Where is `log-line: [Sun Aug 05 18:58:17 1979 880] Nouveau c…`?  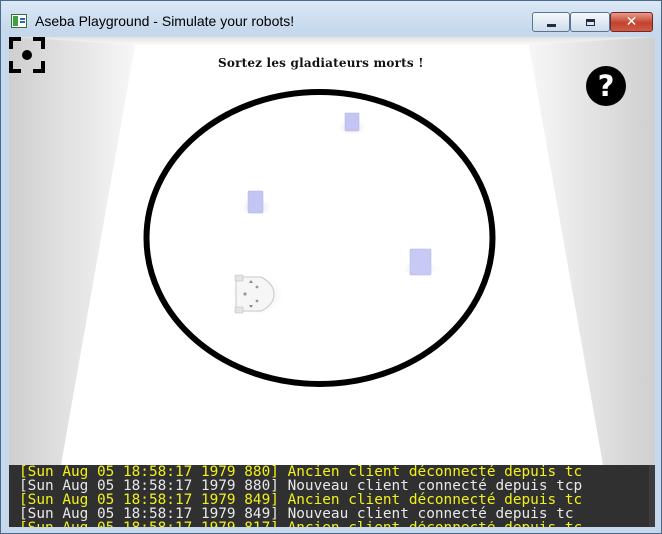
log-line: [Sun Aug 05 18:58:17 1979 880] Nouveau c… is located at coordinates (301, 486).